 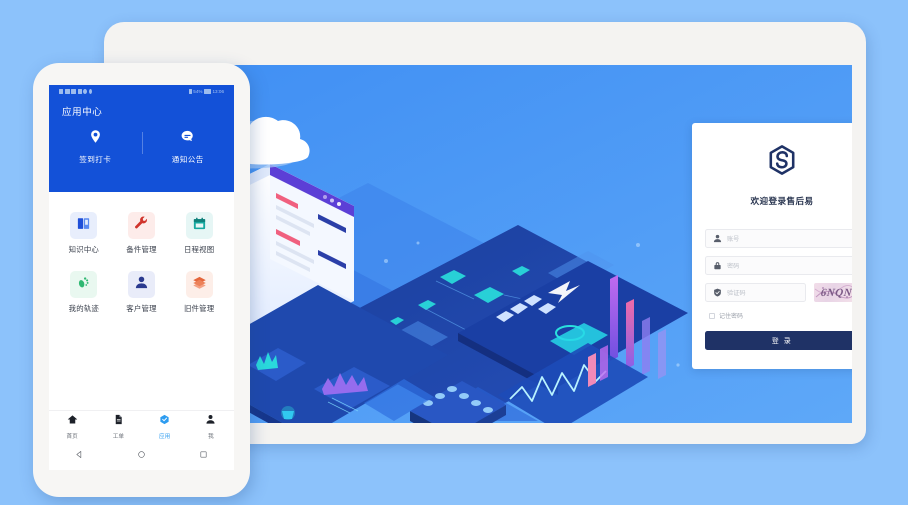 I want to click on app-item-old-parts: 旧件管理, so click(x=199, y=292).